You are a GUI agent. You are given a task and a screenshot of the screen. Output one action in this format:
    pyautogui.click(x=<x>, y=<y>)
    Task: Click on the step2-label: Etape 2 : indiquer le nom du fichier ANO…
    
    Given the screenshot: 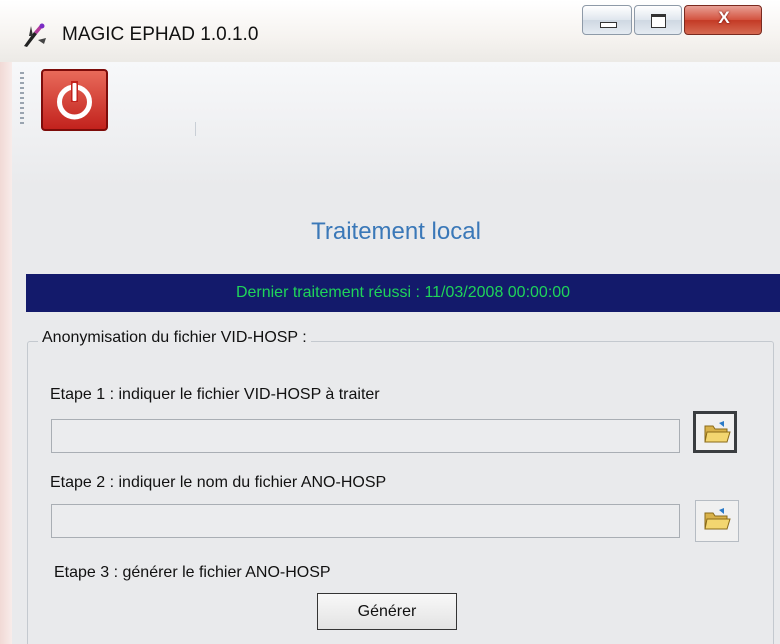 What is the action you would take?
    pyautogui.click(x=218, y=482)
    